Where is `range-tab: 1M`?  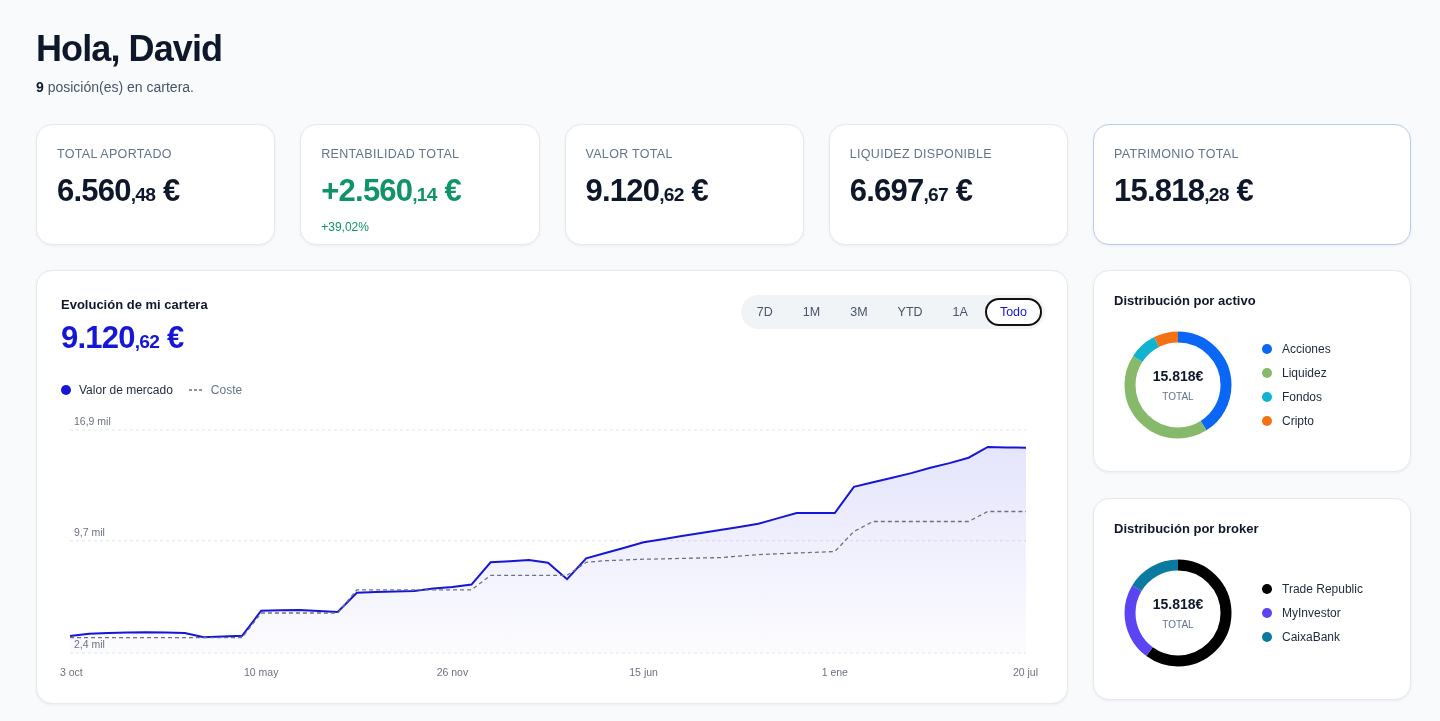 range-tab: 1M is located at coordinates (811, 312).